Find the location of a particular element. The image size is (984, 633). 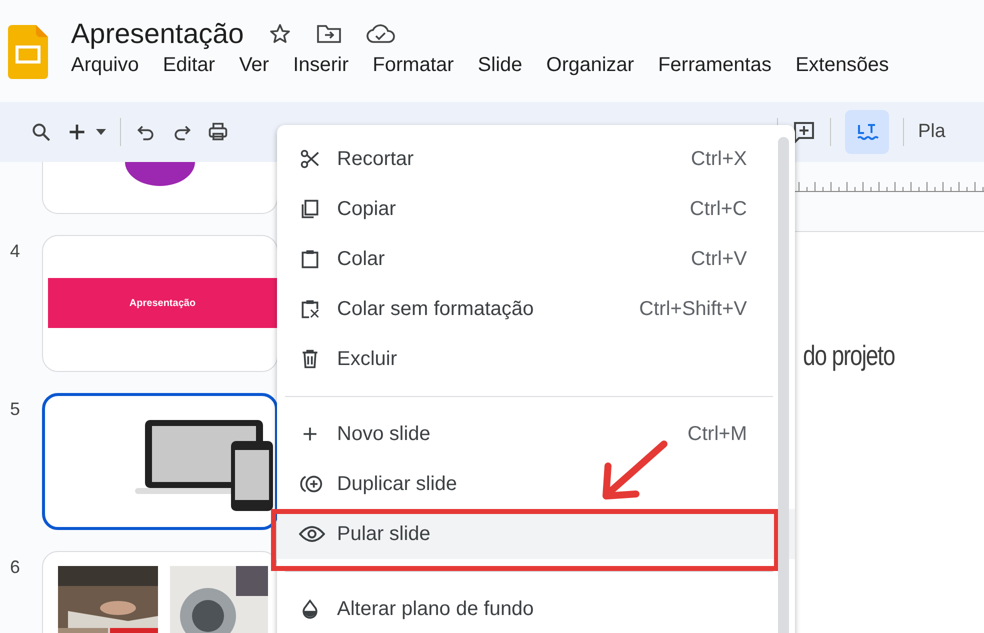

menu-option: Copiar Ctrl+C is located at coordinates (536, 209).